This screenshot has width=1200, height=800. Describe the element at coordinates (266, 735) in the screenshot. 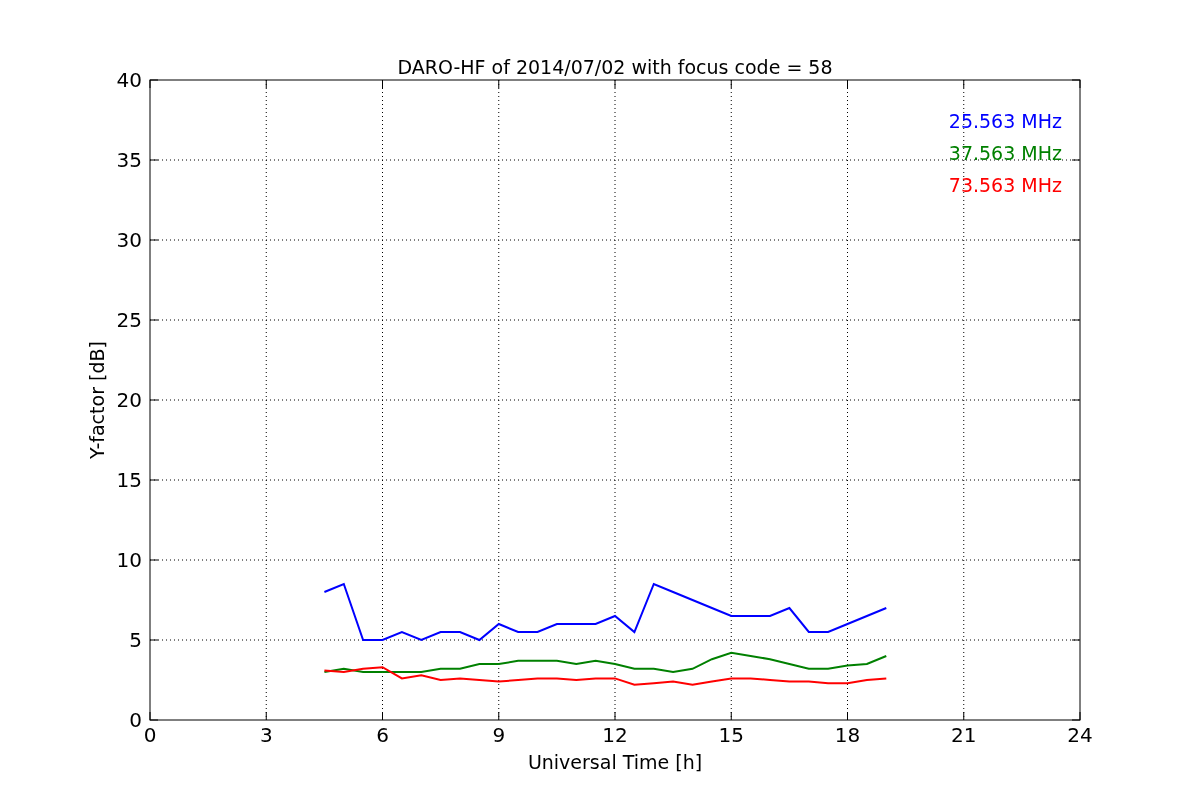

I see `tick-label: 3` at that location.